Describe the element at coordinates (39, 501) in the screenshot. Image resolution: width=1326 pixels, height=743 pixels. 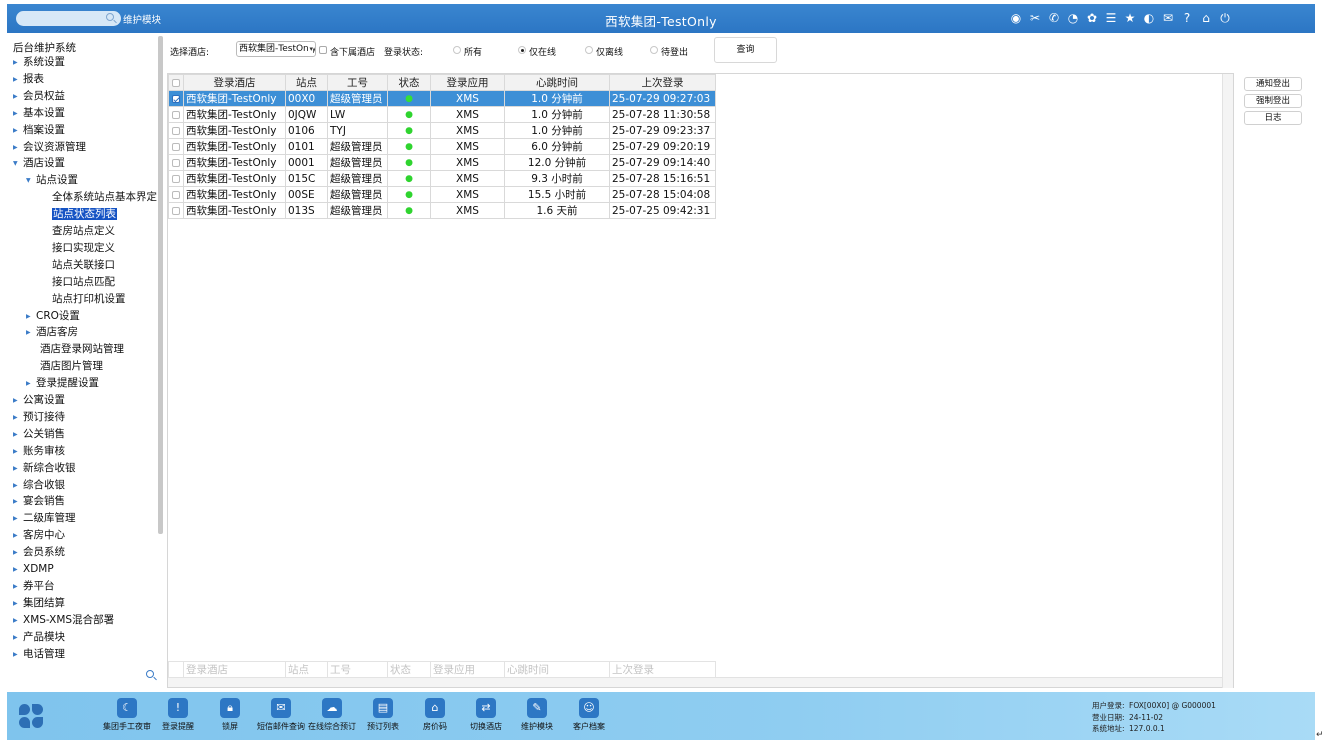
I see `sidebar-item-26: ▶ 宴会销售` at that location.